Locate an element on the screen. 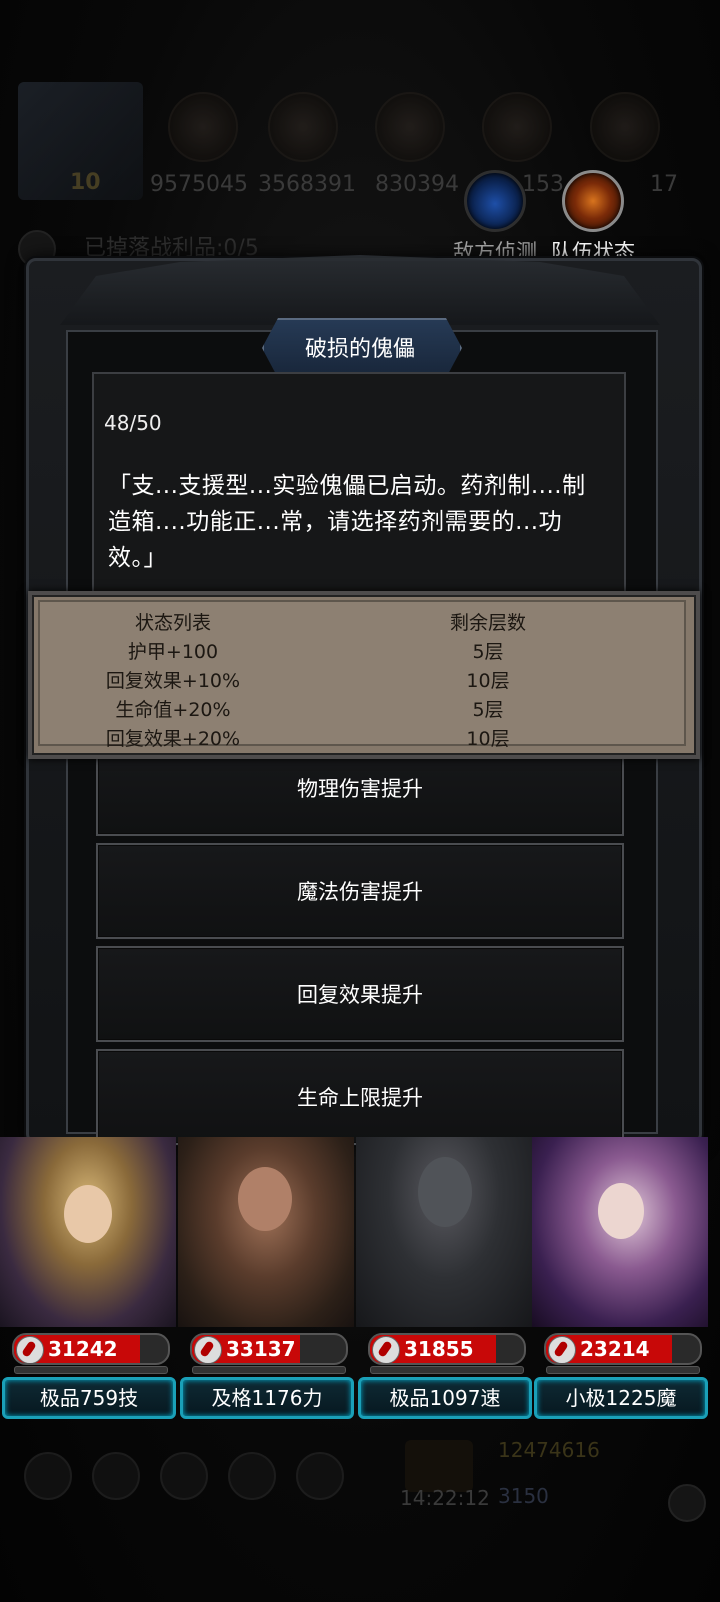  event-title: 破损的傀儡 is located at coordinates (359, 349).